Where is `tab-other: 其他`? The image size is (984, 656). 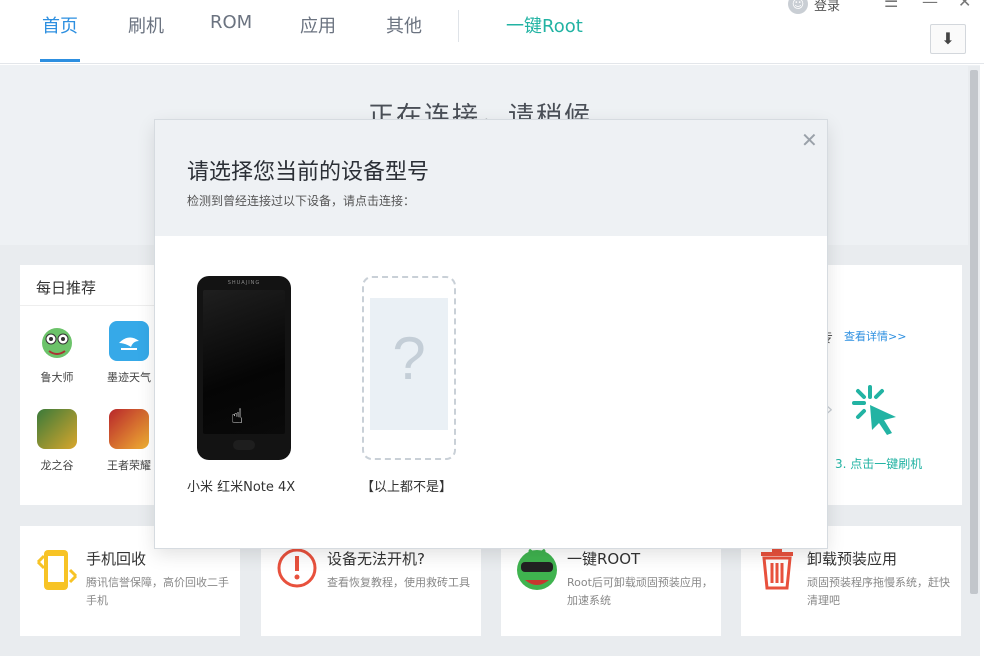
tab-other: 其他 is located at coordinates (404, 37).